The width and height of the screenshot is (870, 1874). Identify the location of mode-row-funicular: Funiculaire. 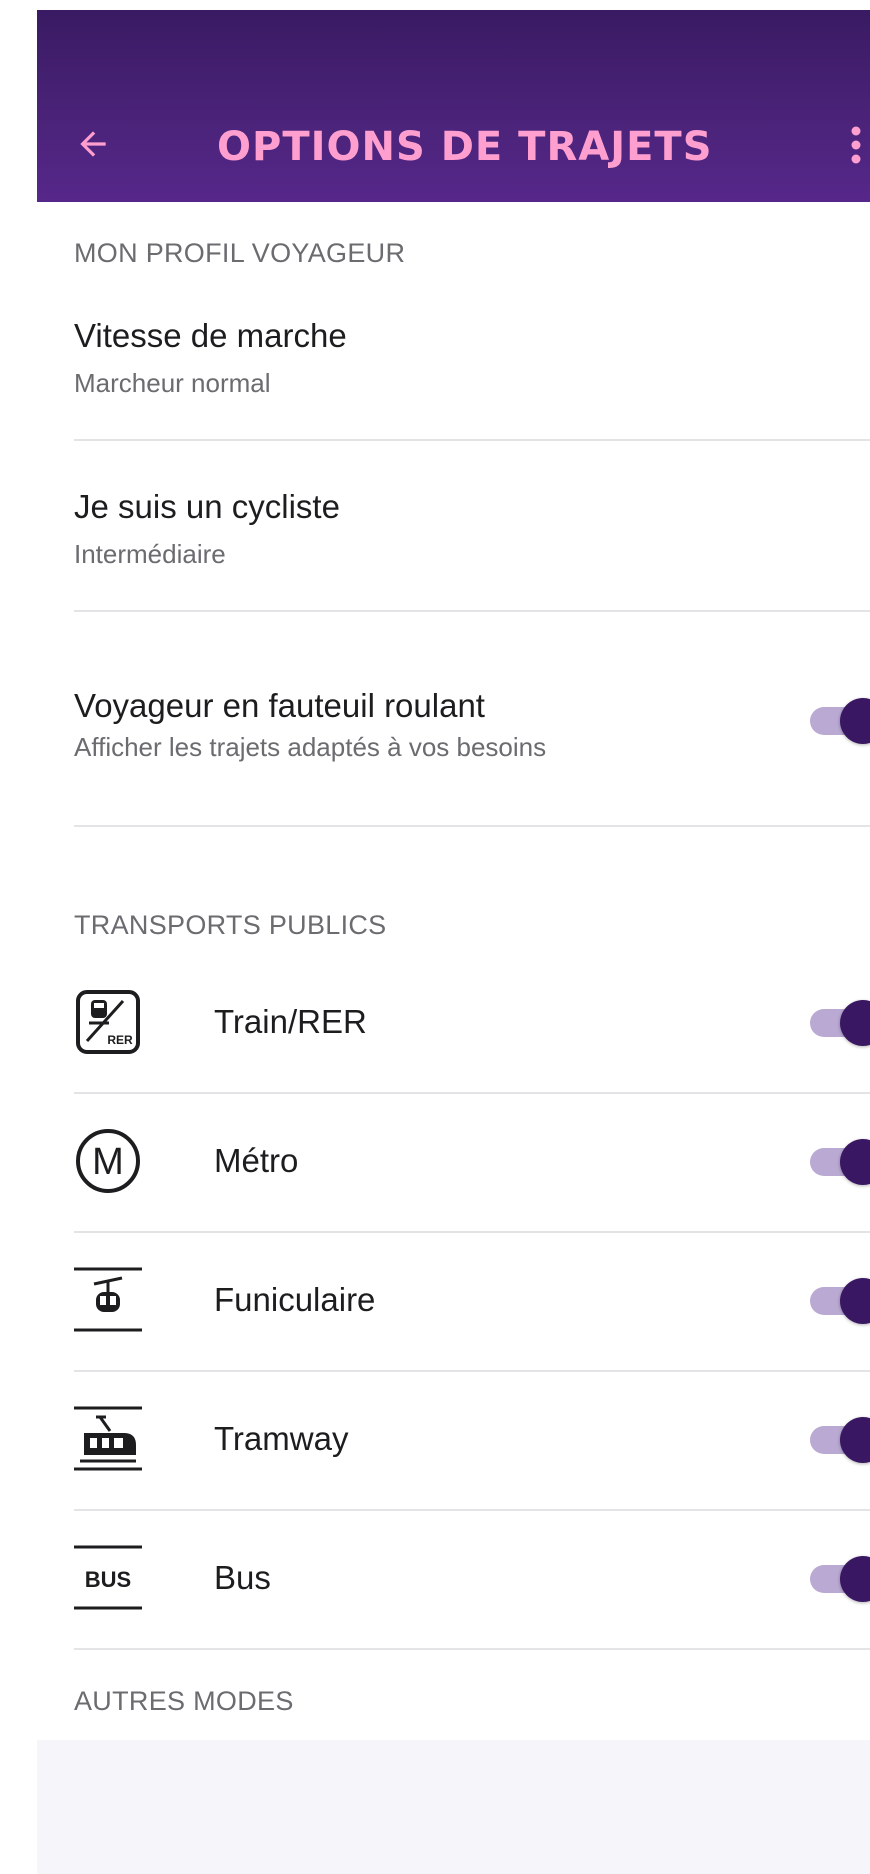
(472, 1301).